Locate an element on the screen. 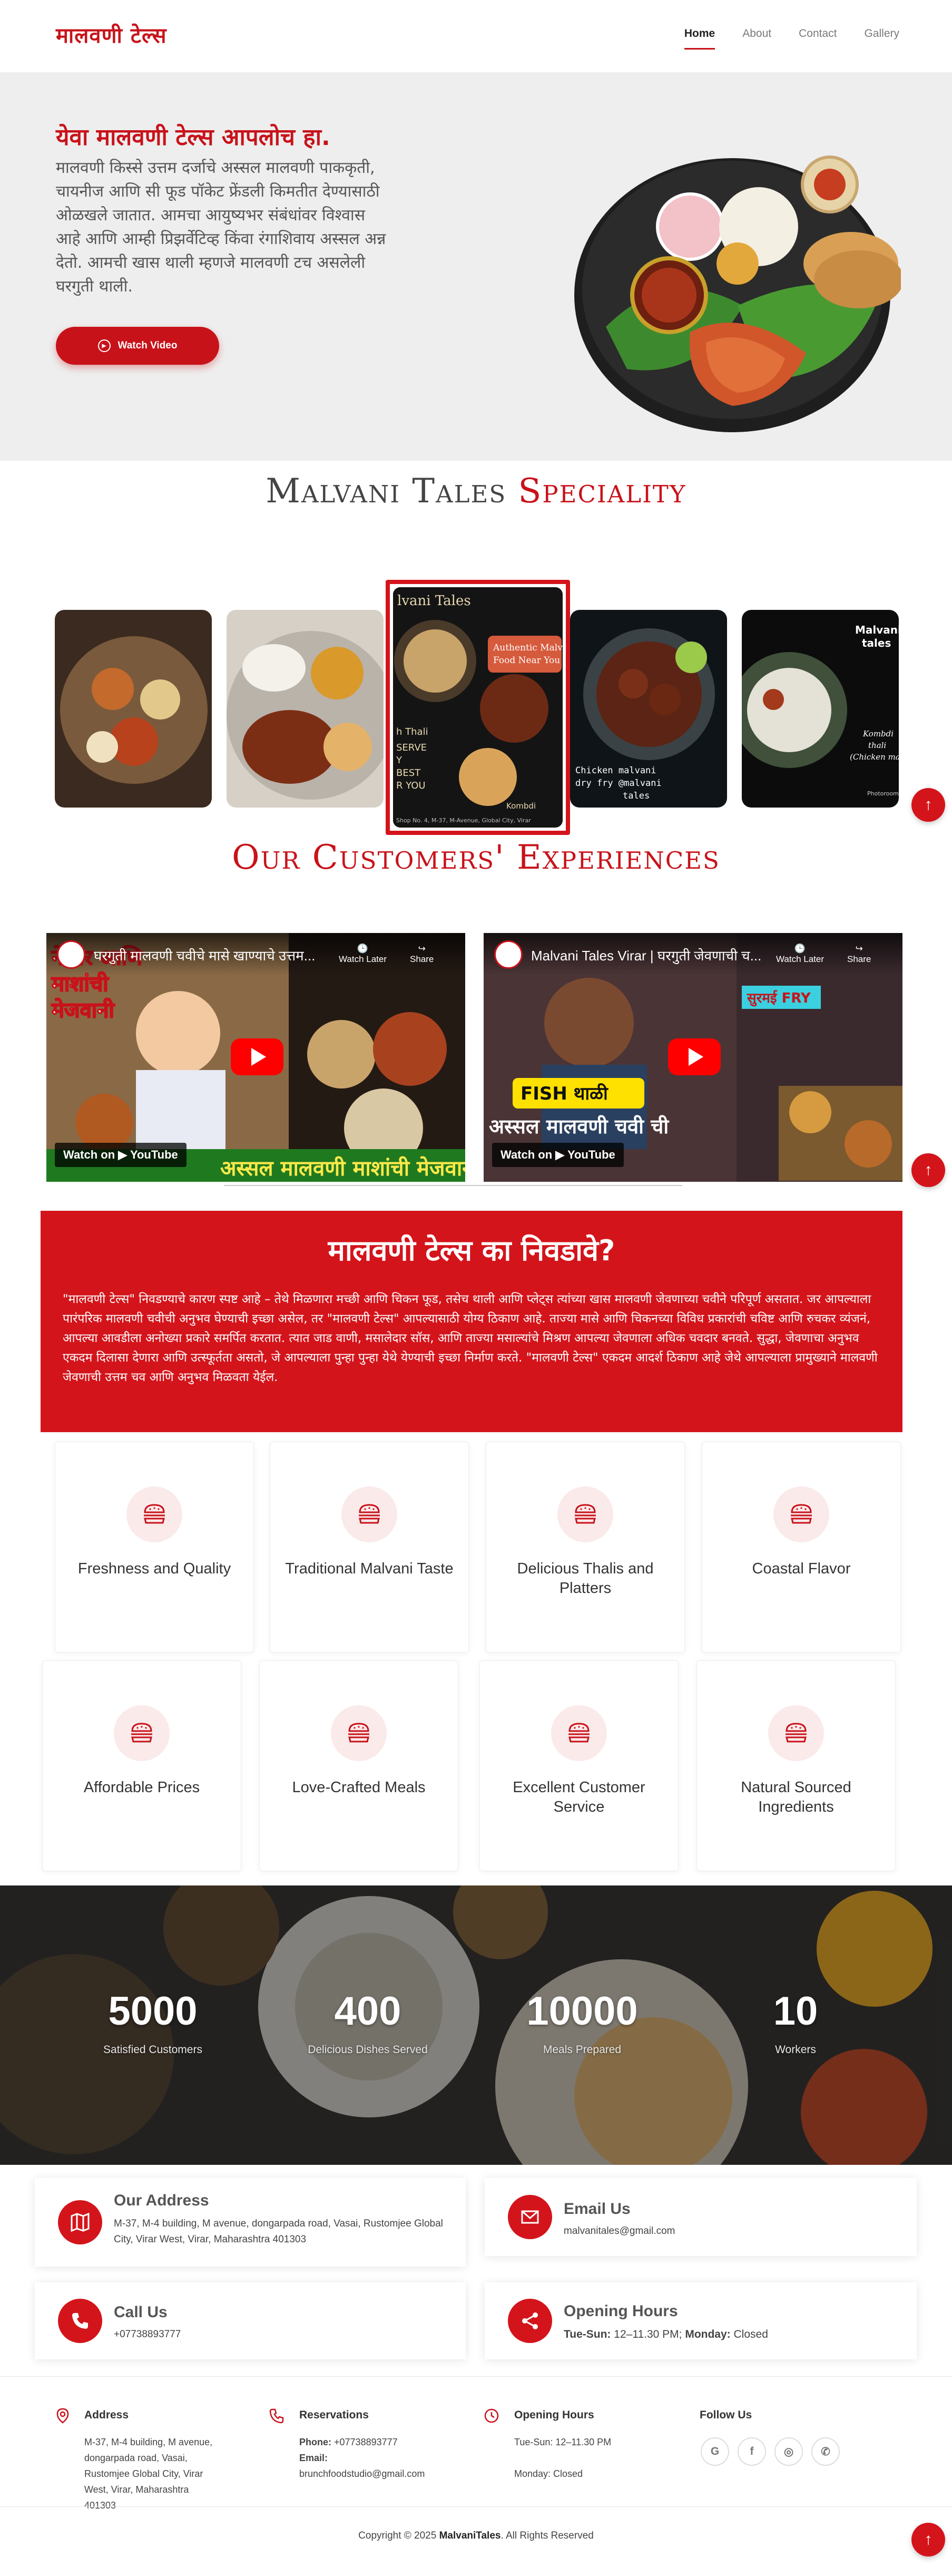 Image resolution: width=952 pixels, height=2576 pixels. footer-email-label: Email: is located at coordinates (313, 2458).